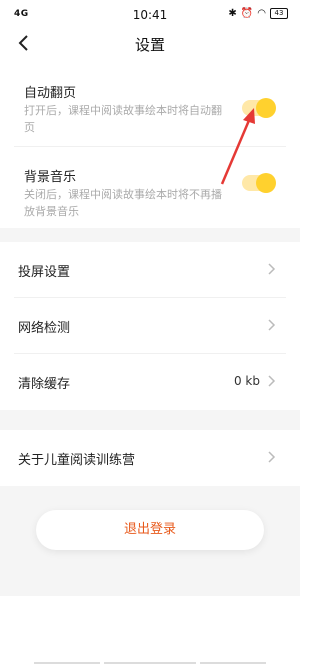 This screenshot has width=320, height=666. I want to click on menu-item-screen-cast: 投屏设置, so click(150, 269).